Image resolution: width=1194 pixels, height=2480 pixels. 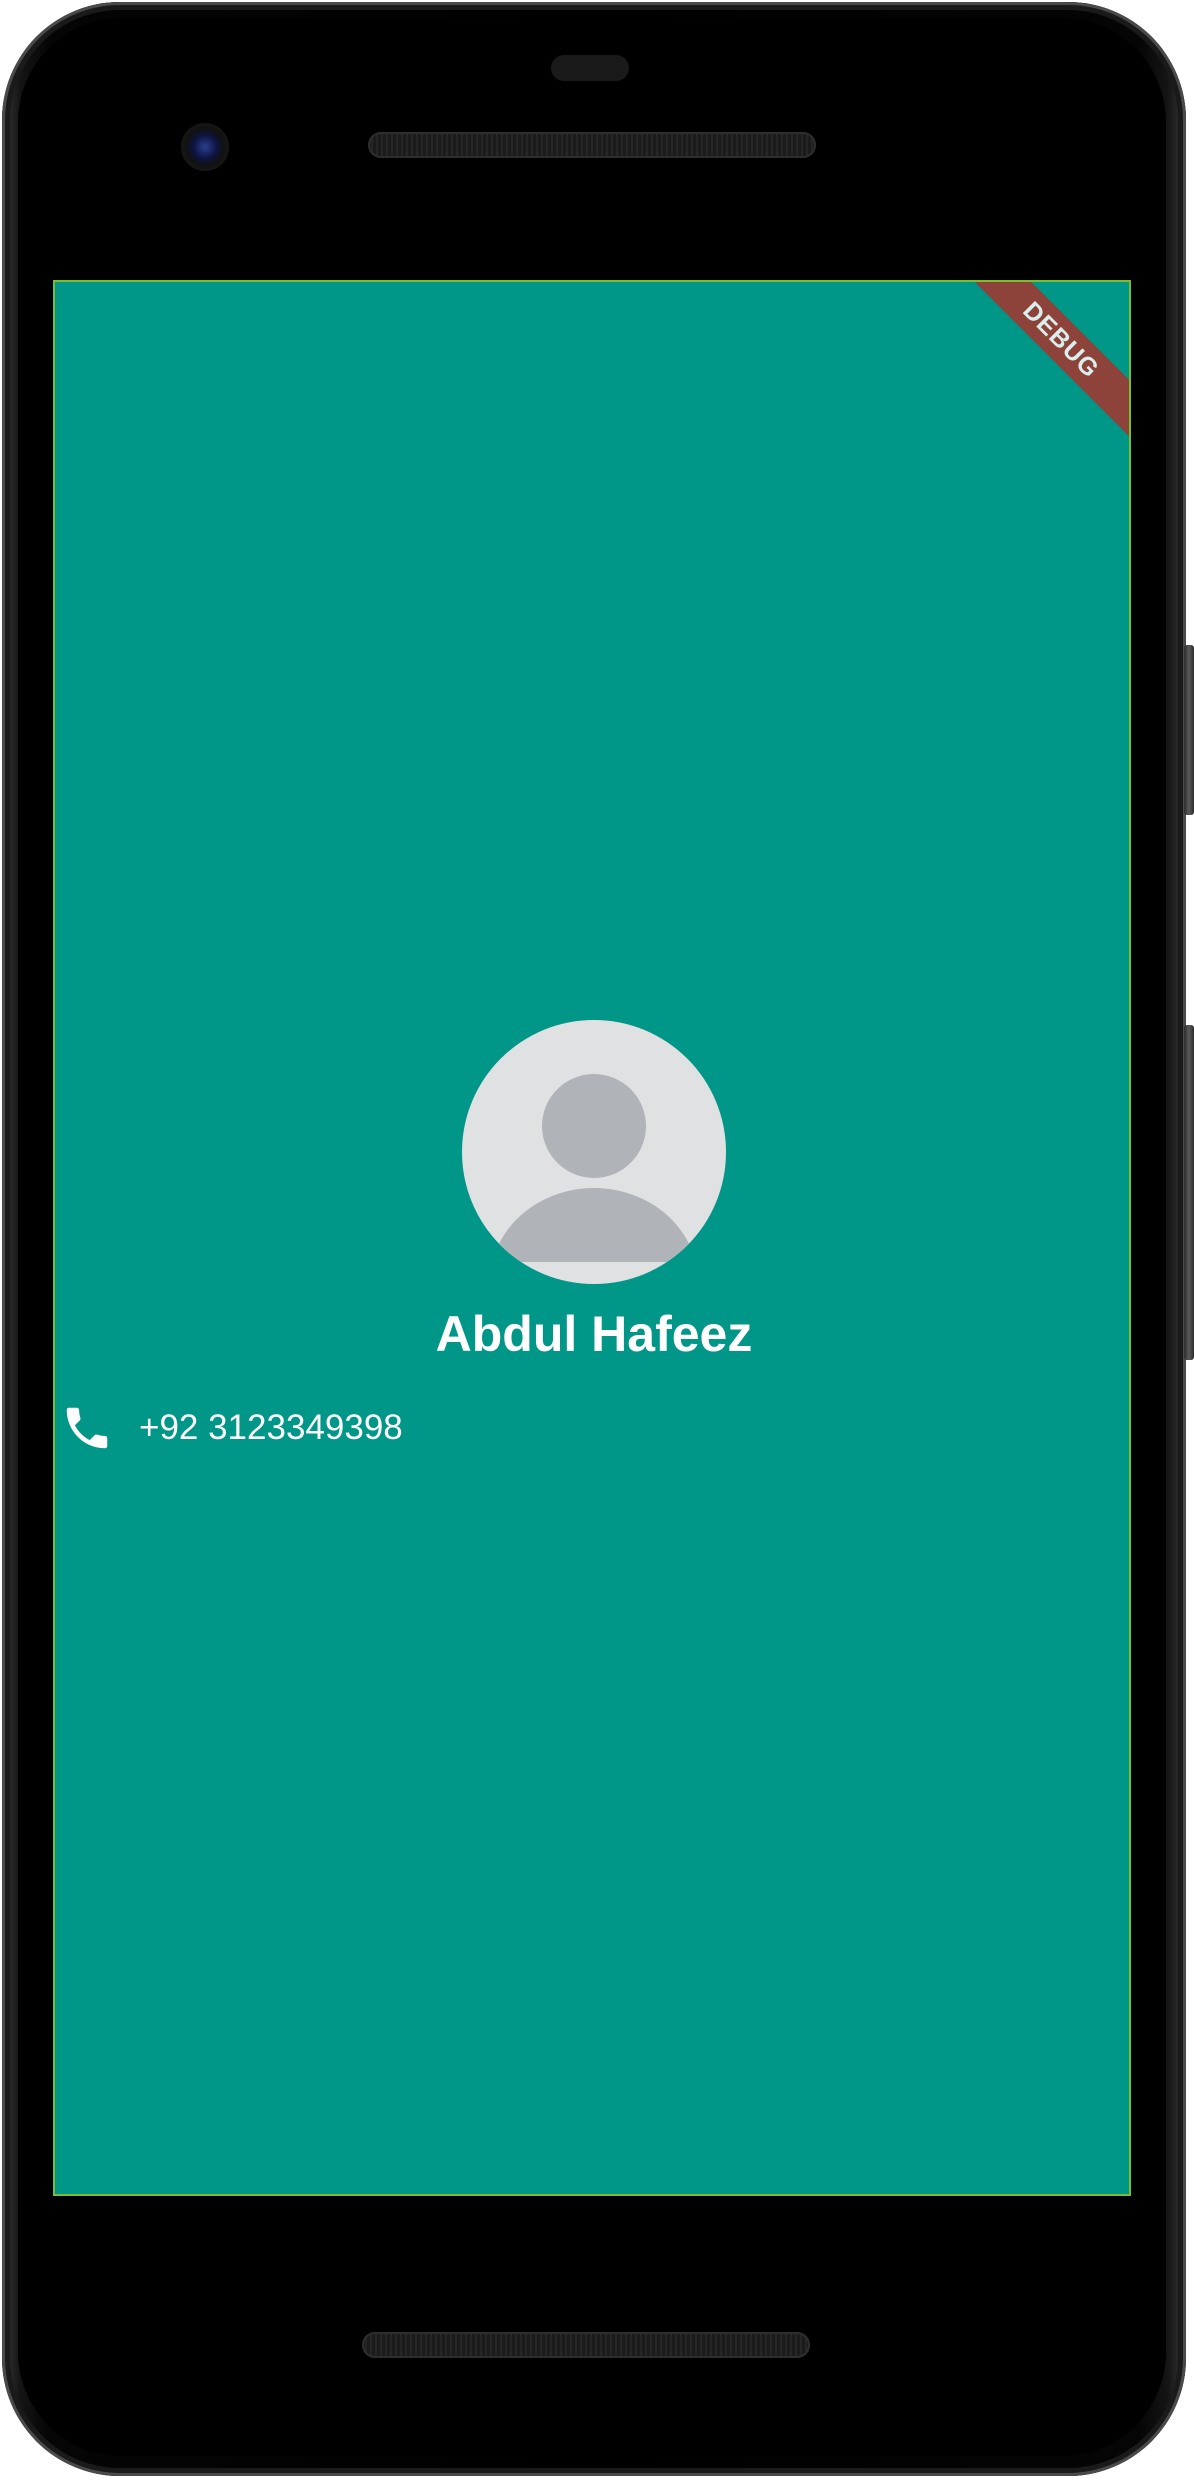 I want to click on bottom-speaker-grille, so click(x=586, y=2345).